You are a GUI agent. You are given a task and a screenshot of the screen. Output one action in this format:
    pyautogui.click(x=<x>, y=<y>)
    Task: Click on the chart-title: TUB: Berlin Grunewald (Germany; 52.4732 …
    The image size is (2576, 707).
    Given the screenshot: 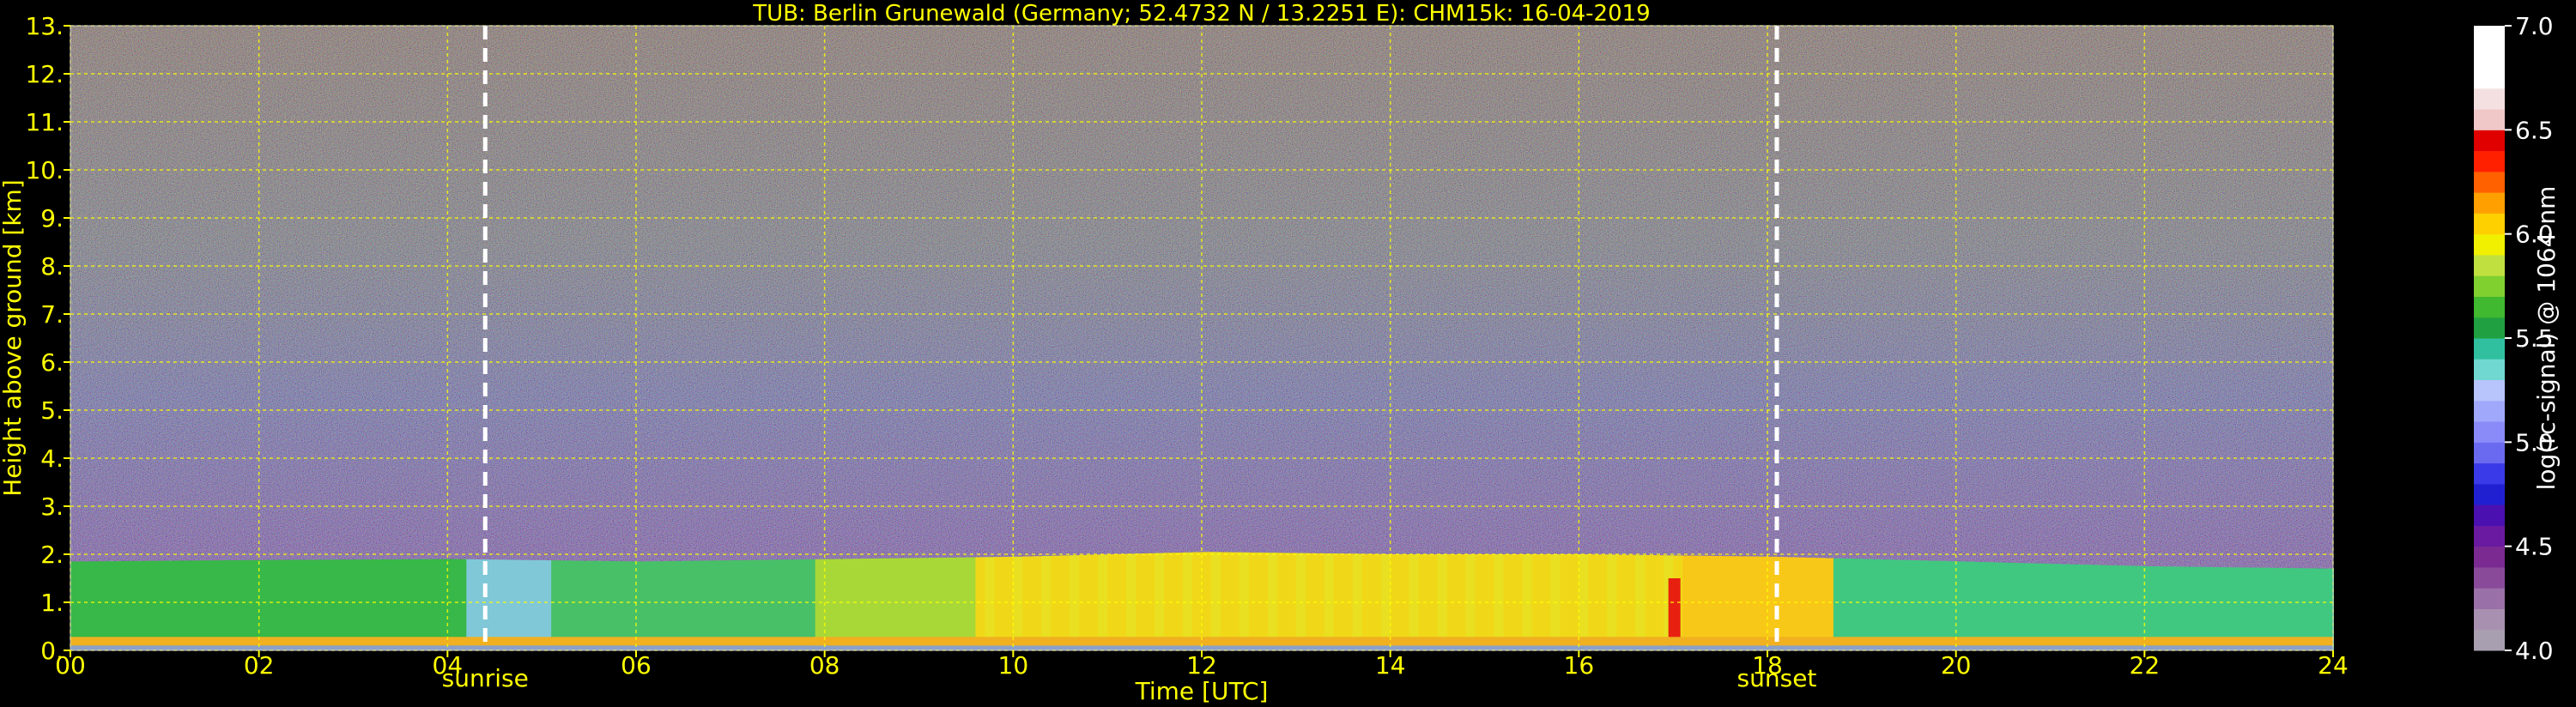 What is the action you would take?
    pyautogui.click(x=1201, y=14)
    